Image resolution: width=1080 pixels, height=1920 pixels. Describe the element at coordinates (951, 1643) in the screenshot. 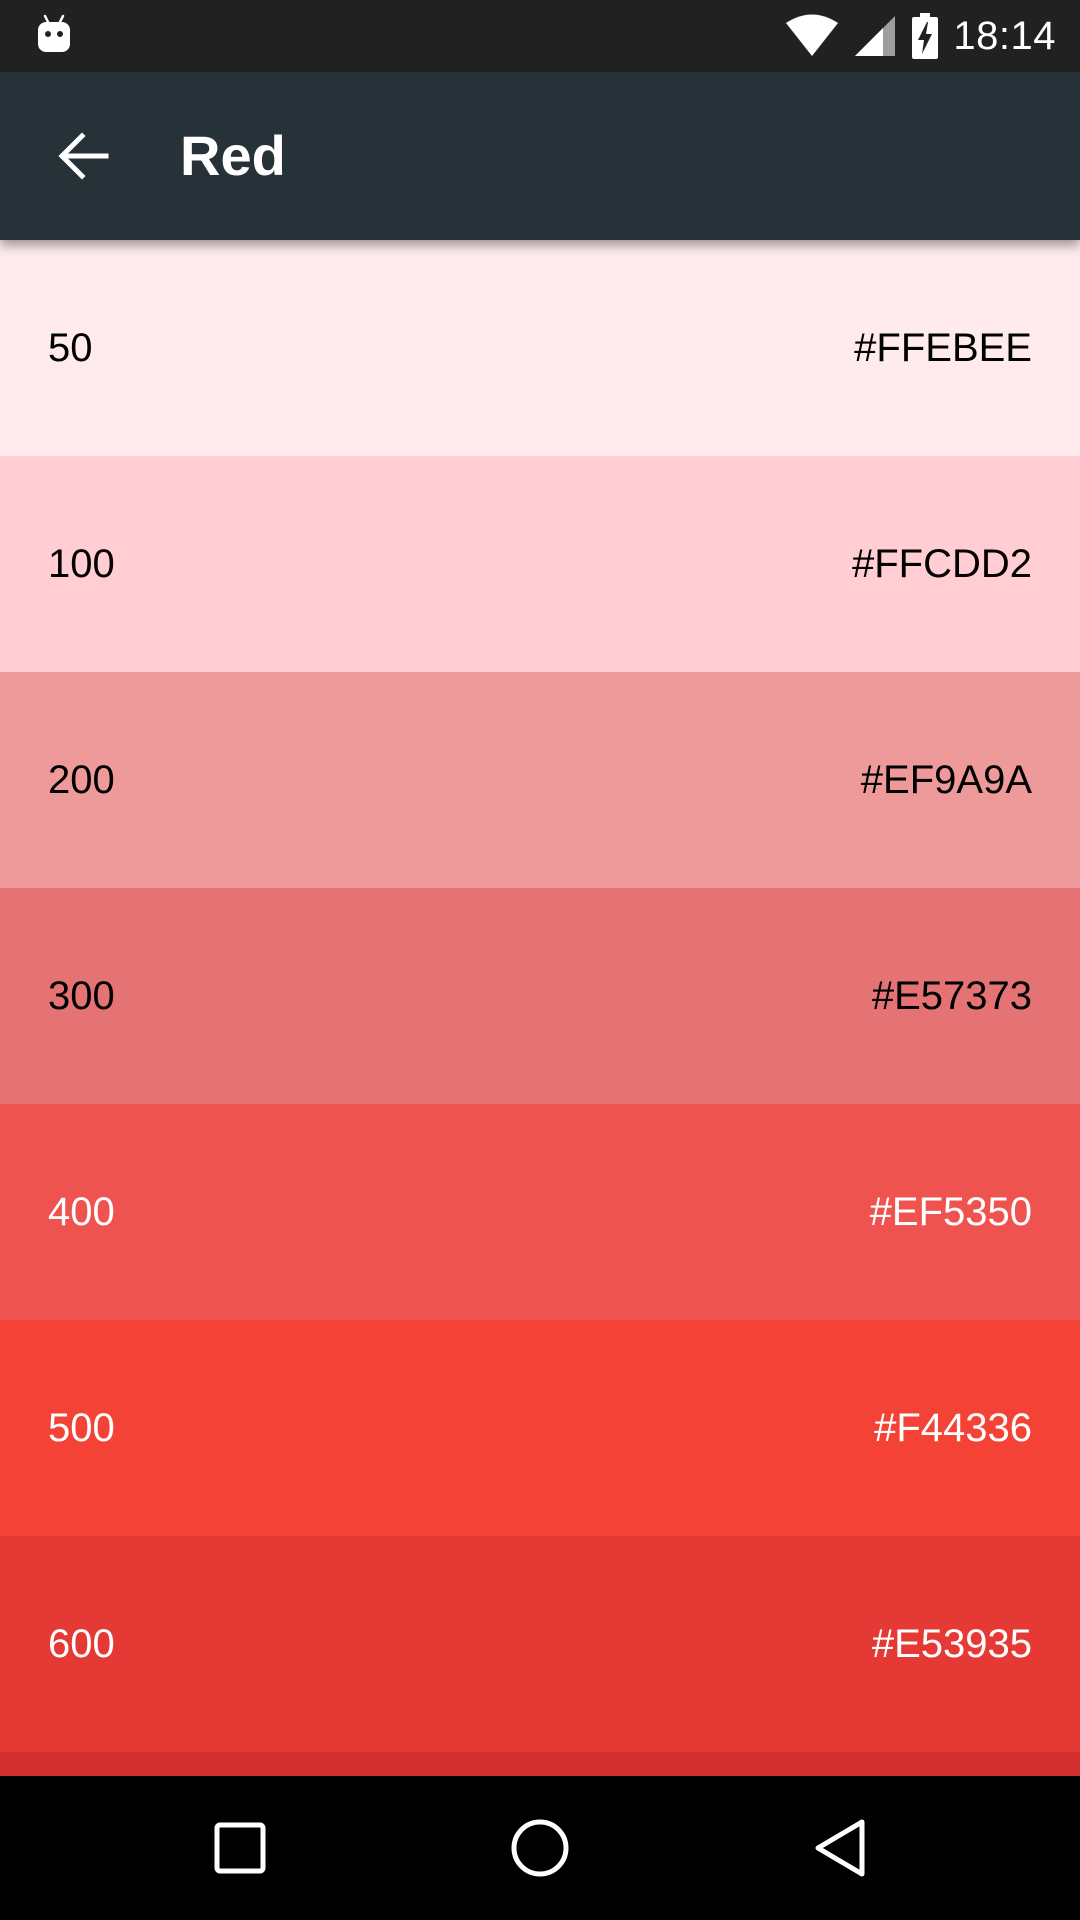

I see `hex-value: #E53935` at that location.